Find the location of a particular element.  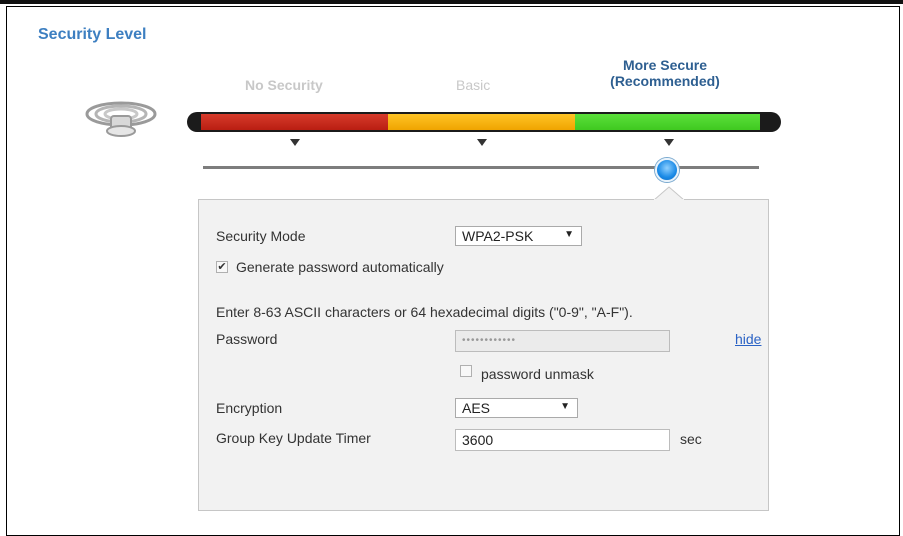

security-level-bar is located at coordinates (484, 122).